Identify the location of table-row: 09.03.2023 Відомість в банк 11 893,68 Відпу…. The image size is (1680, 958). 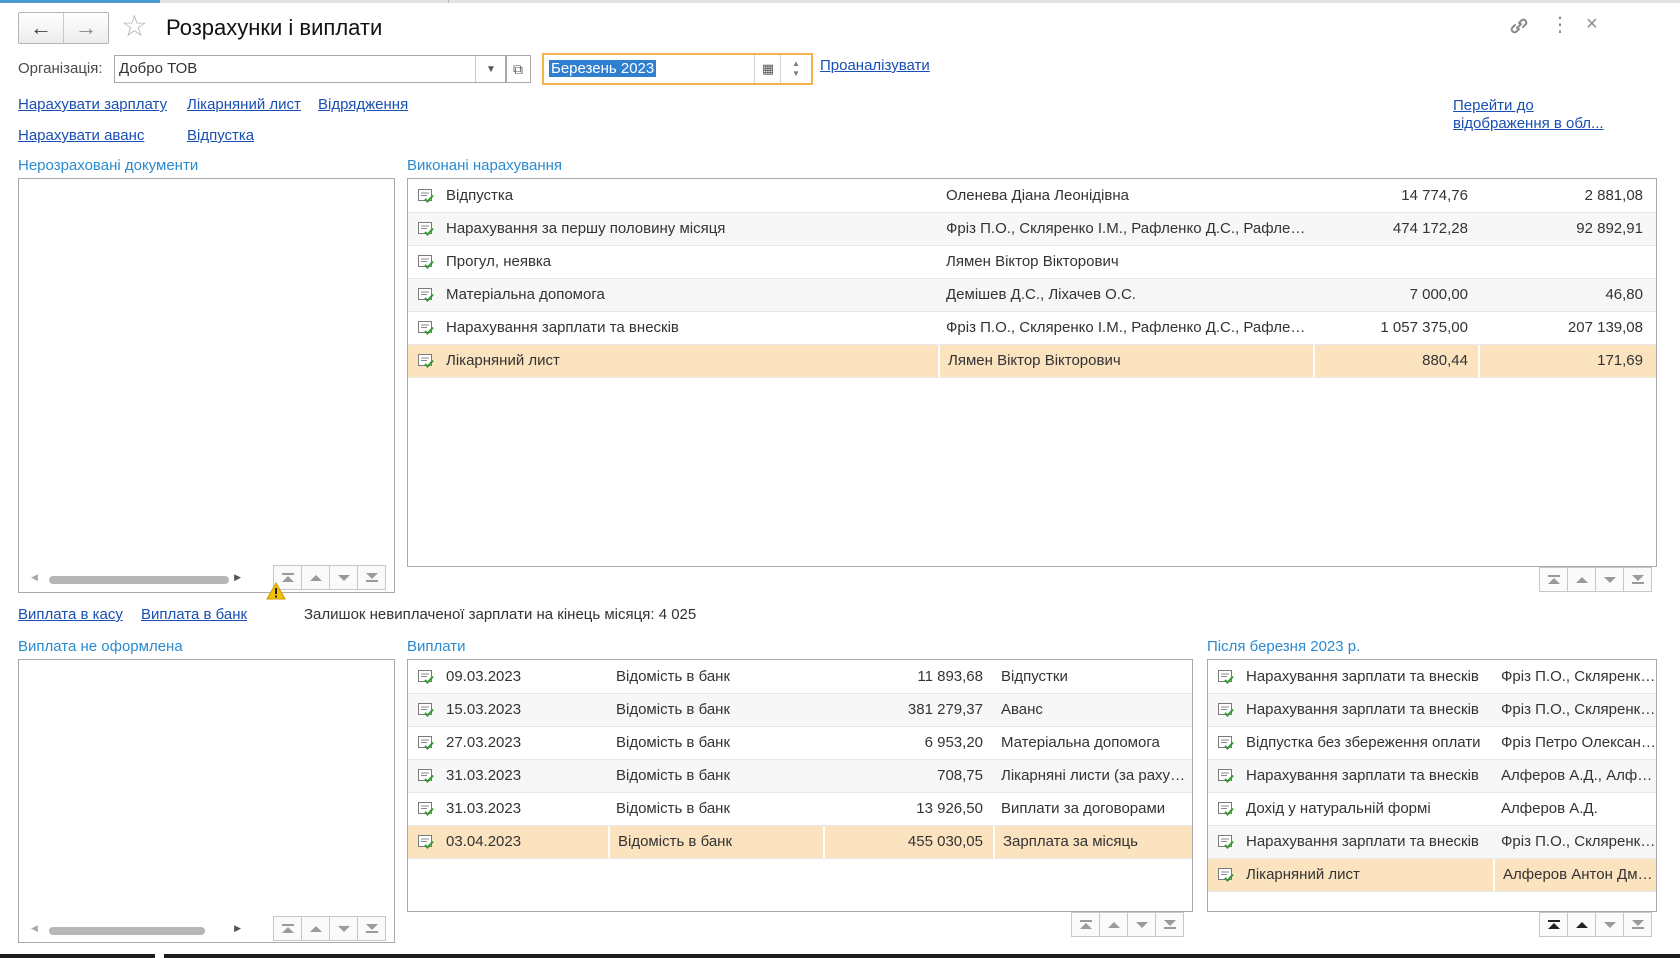
(800, 677).